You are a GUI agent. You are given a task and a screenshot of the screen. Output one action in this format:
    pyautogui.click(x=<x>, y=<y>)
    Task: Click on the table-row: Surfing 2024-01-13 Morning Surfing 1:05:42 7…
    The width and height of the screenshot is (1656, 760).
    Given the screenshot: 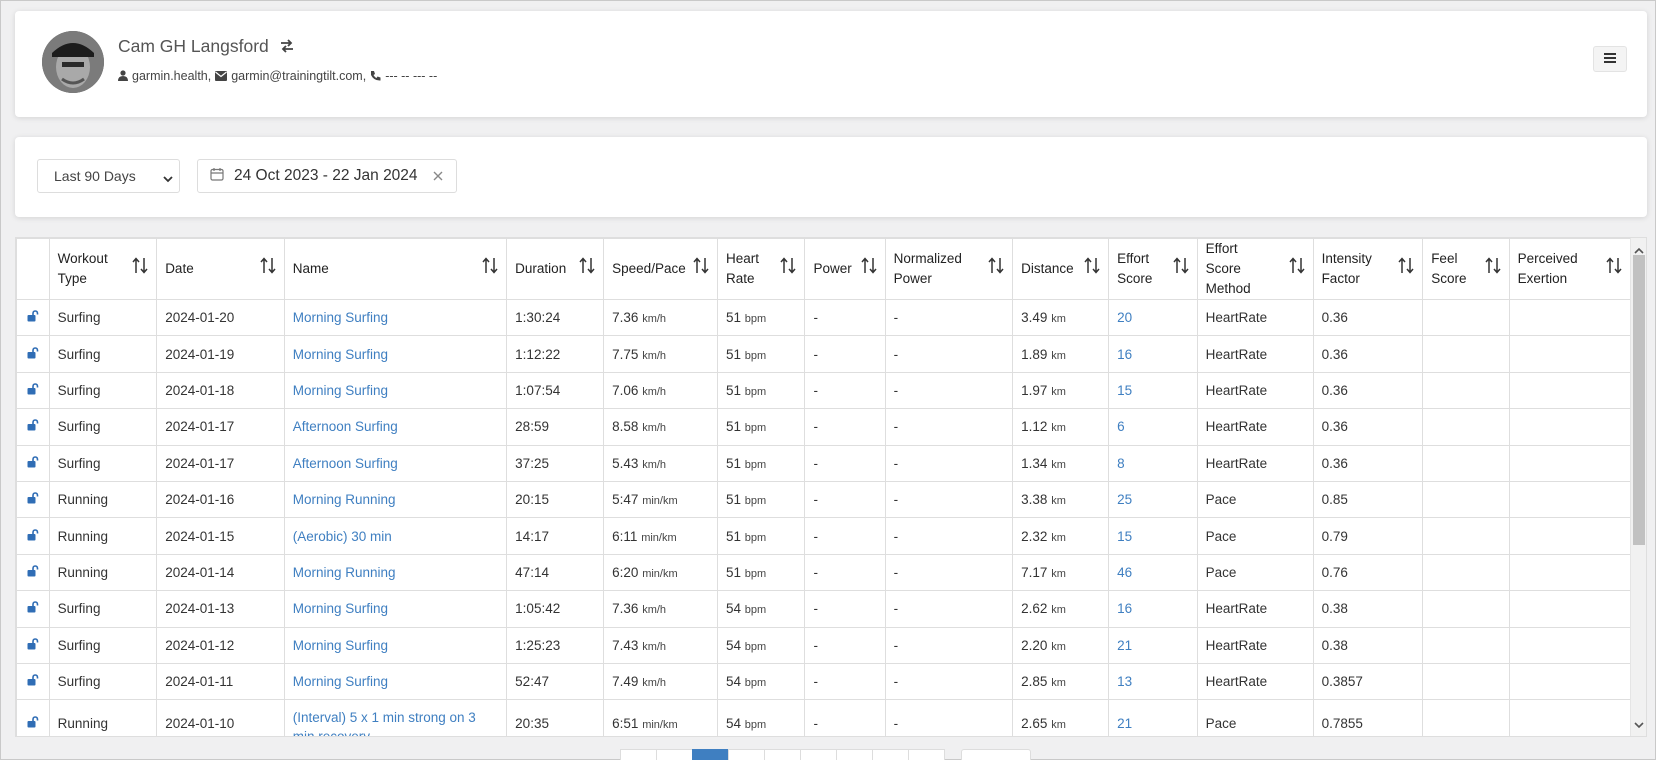 What is the action you would take?
    pyautogui.click(x=824, y=609)
    